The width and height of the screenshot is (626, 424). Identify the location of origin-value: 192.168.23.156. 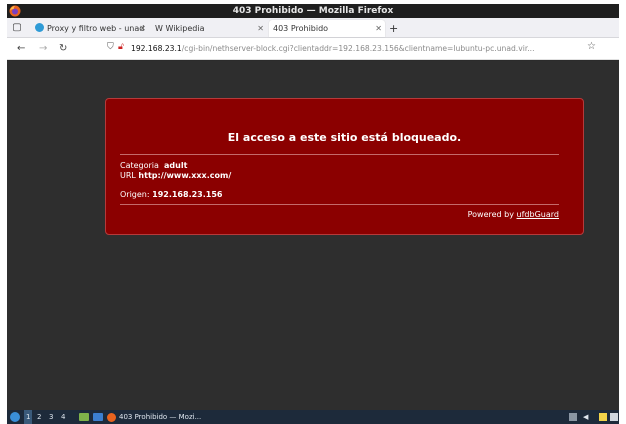
(187, 194).